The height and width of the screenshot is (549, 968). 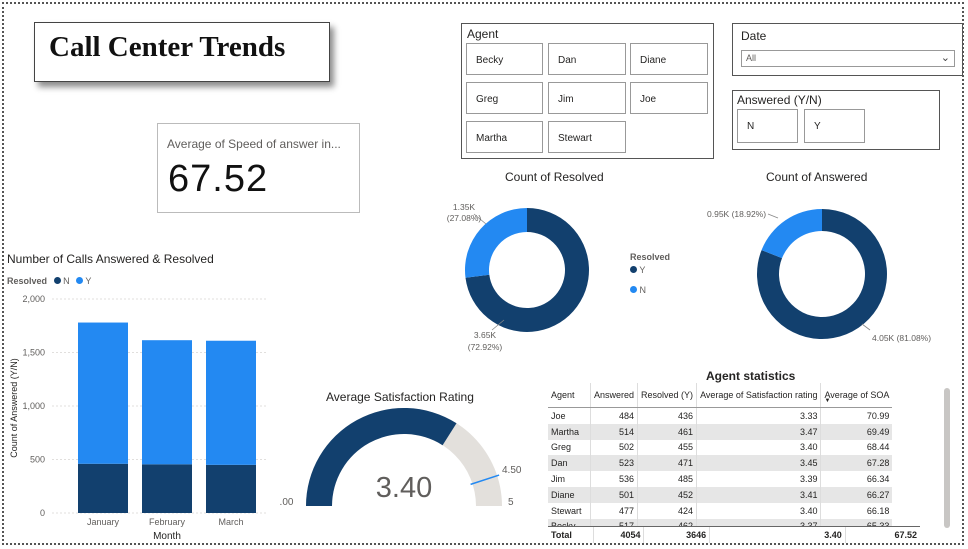 I want to click on legend-item-y: Y, so click(x=650, y=270).